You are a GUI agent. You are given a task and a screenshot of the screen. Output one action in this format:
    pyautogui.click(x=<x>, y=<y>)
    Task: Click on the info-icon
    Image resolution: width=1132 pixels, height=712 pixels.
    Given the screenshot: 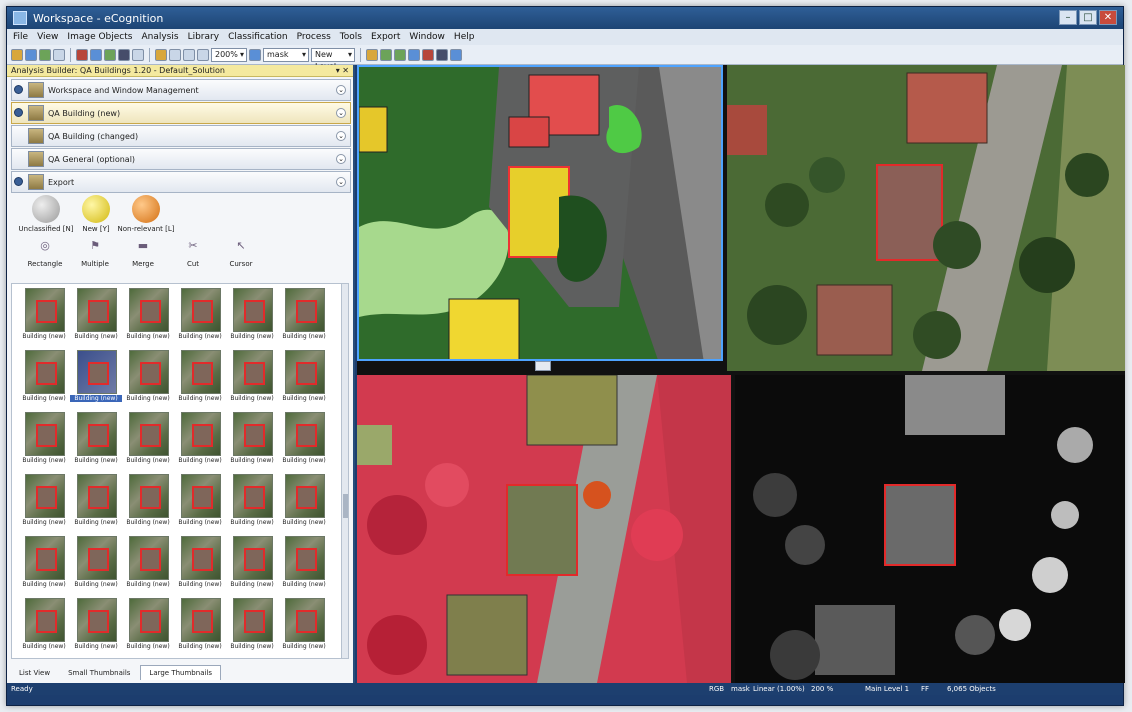 What is the action you would take?
    pyautogui.click(x=442, y=54)
    